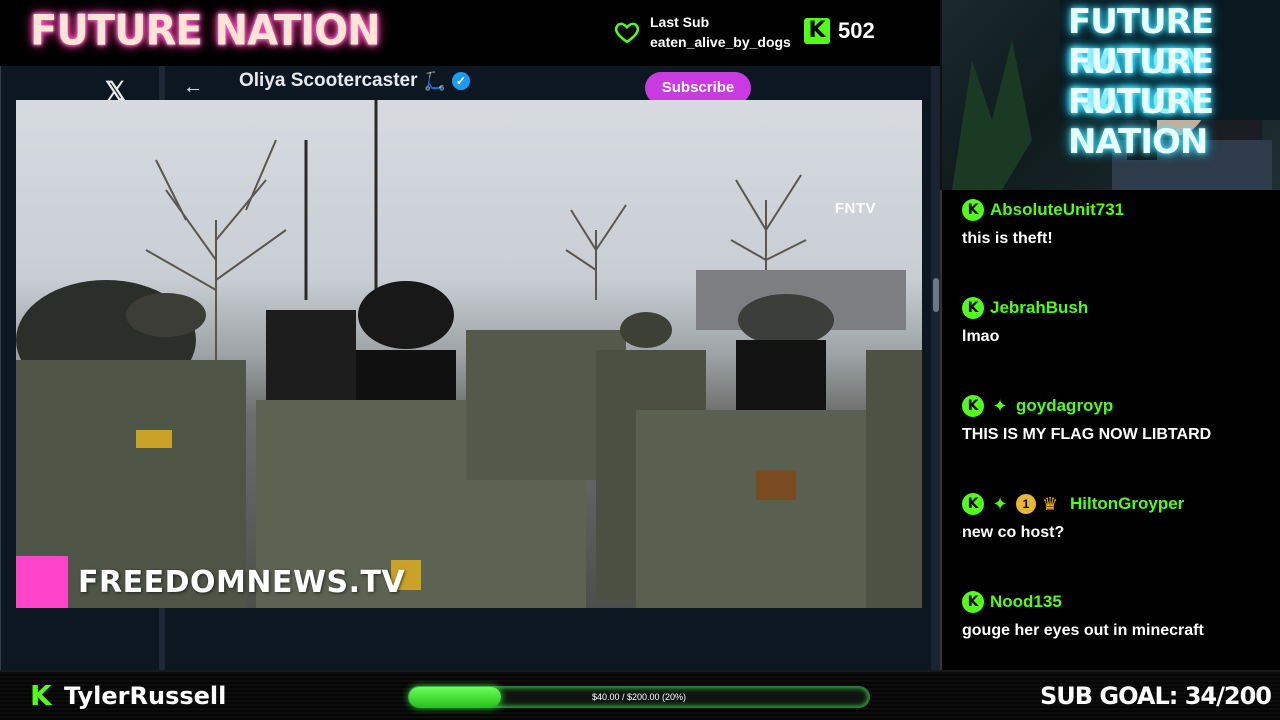  I want to click on future-nation-logo: FUTURE NATION, so click(205, 31).